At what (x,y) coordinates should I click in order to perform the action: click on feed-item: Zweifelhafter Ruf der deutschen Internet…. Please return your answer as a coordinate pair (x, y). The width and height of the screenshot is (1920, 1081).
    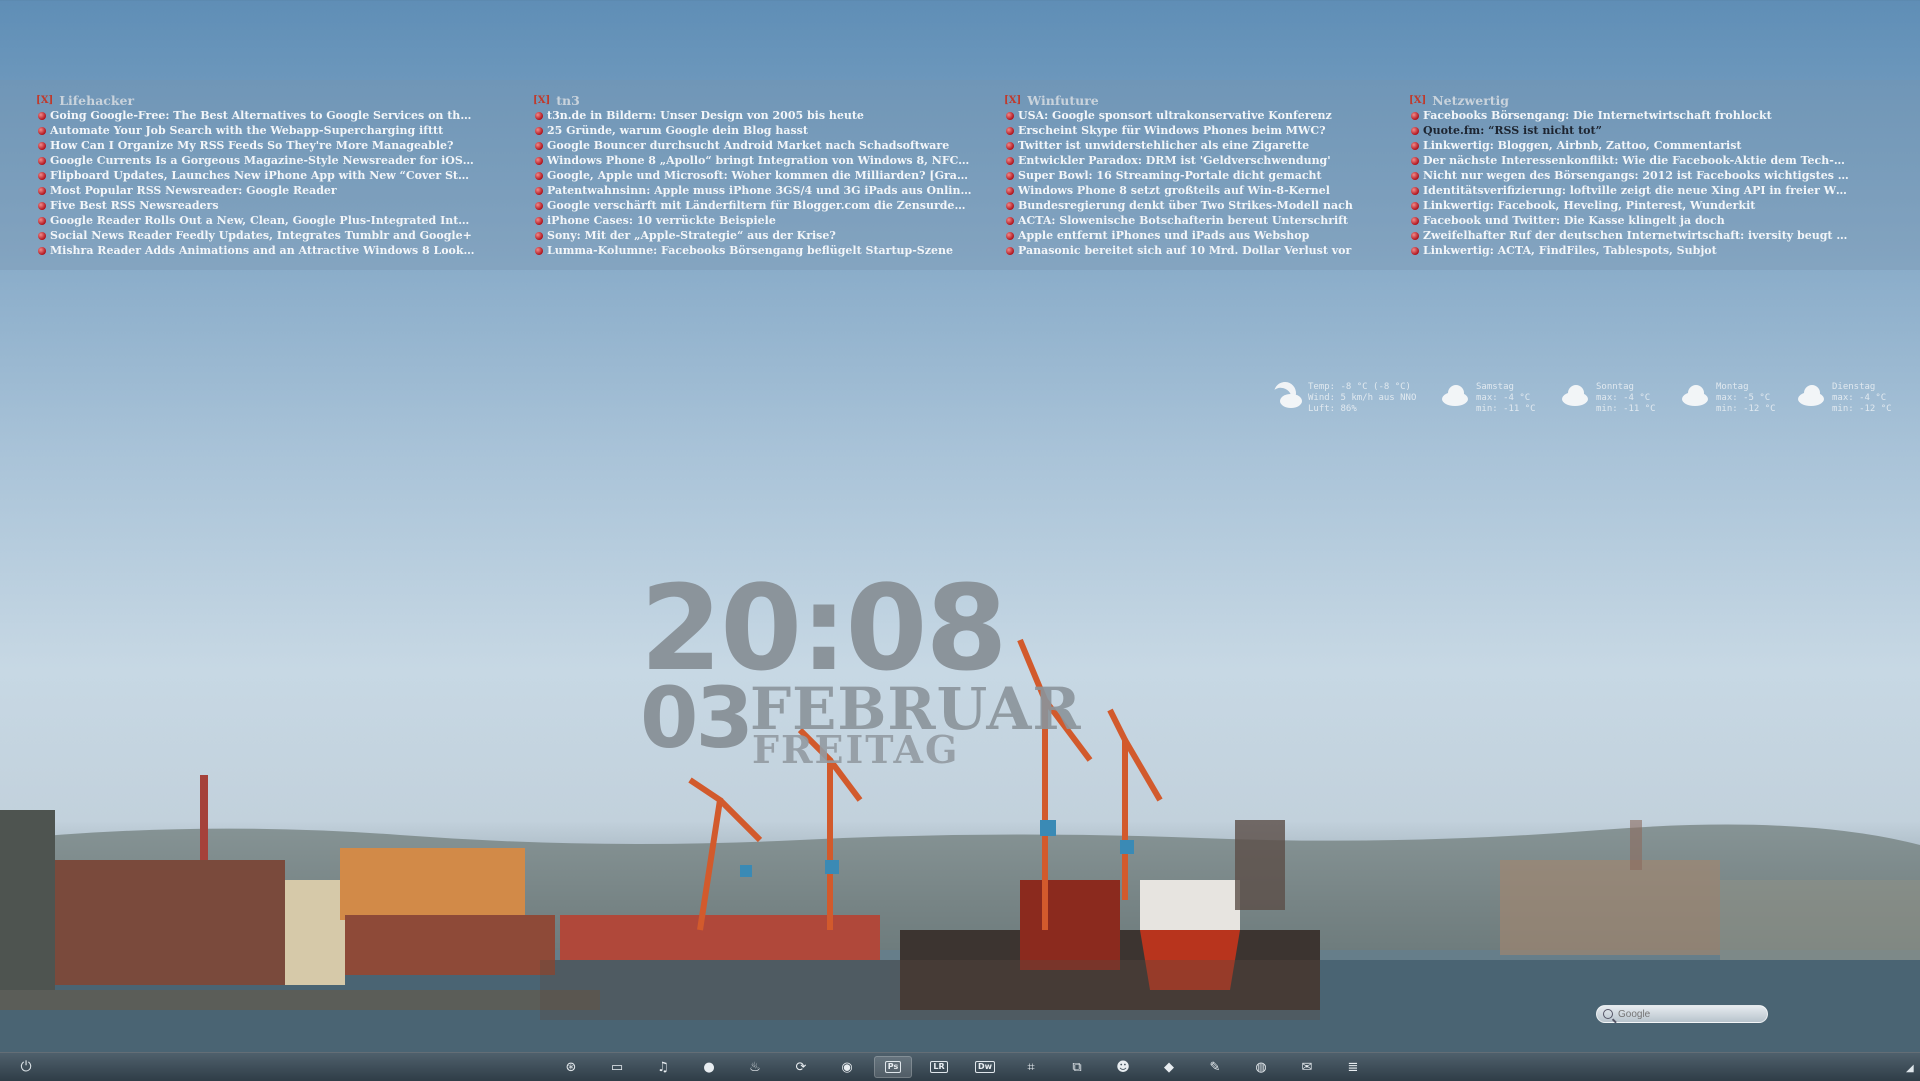
    Looking at the image, I should click on (1629, 235).